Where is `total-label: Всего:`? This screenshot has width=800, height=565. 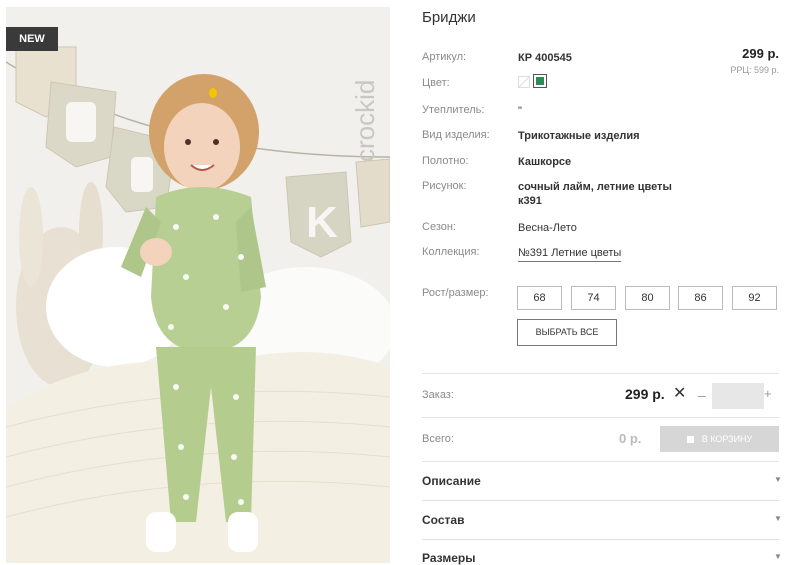
total-label: Всего: is located at coordinates (438, 439).